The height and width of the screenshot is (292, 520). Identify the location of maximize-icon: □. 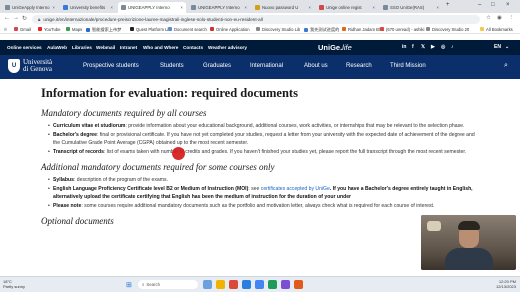
(493, 5).